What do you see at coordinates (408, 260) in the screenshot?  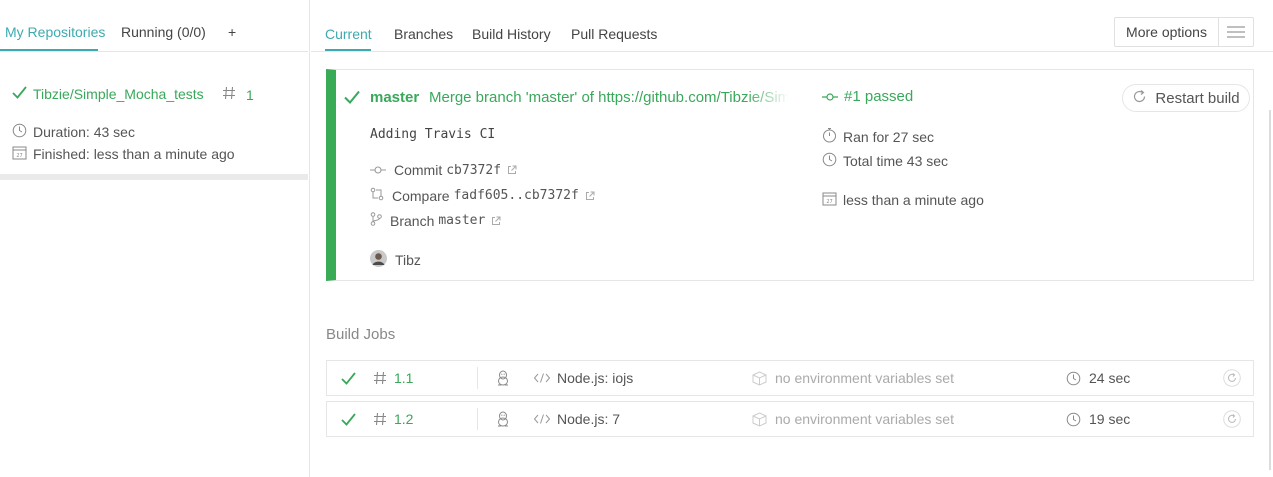 I see `author-name: Tibz` at bounding box center [408, 260].